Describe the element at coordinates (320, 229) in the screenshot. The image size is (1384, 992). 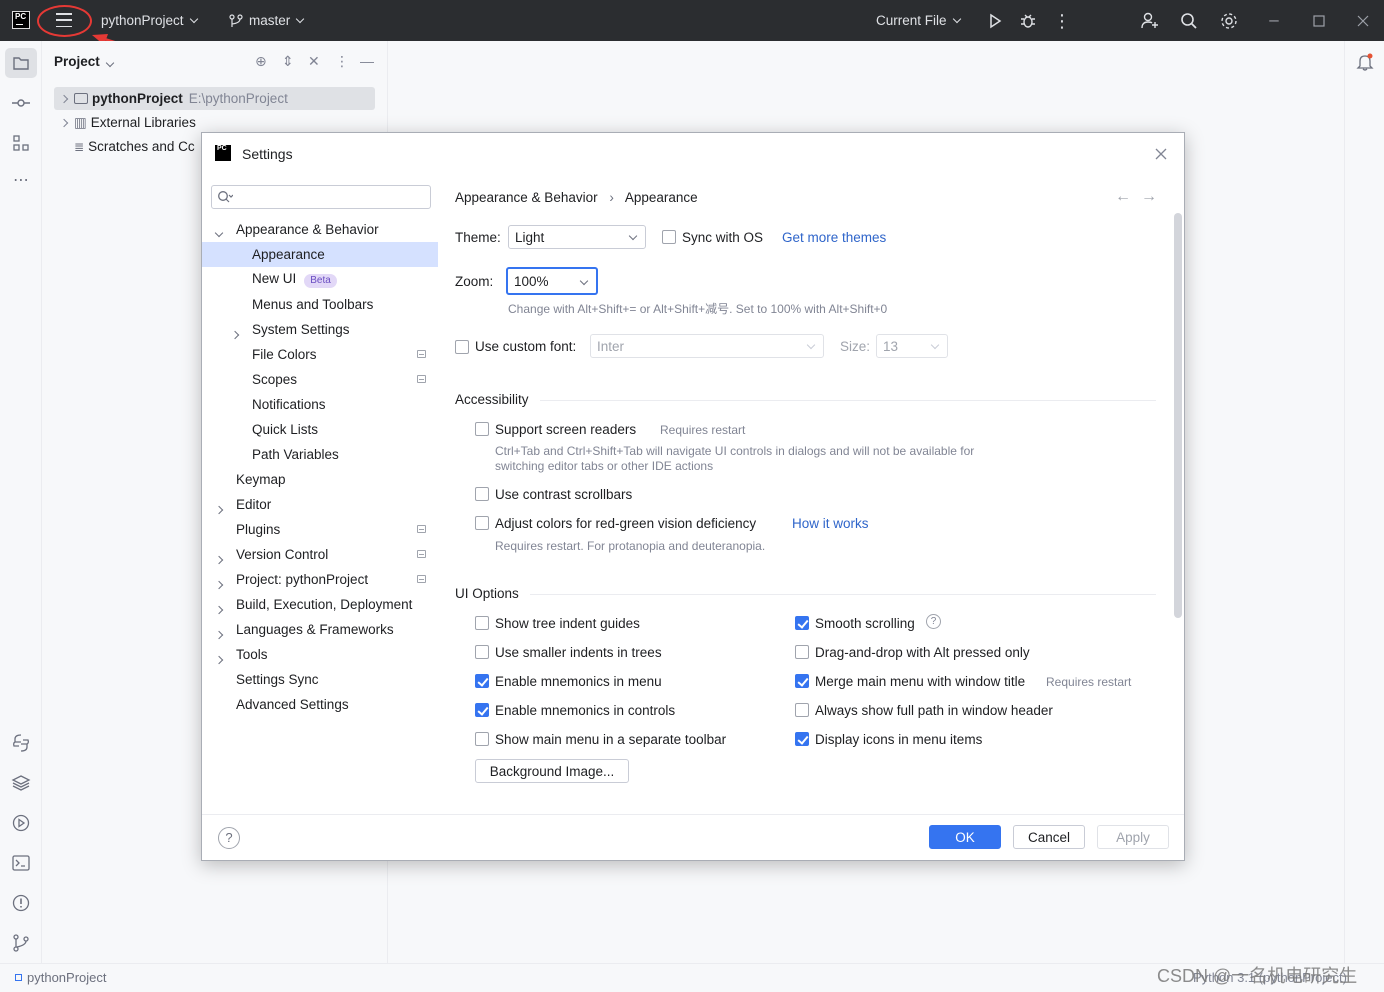
I see `nav-item-appearance-behavior: Appearance & Behavior` at that location.